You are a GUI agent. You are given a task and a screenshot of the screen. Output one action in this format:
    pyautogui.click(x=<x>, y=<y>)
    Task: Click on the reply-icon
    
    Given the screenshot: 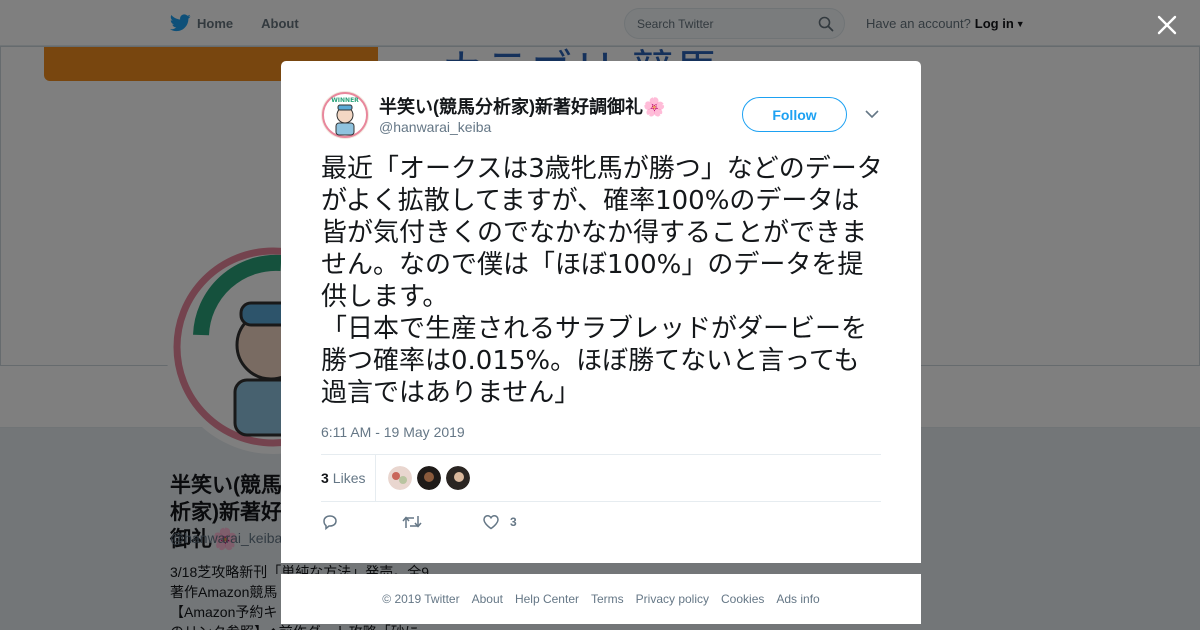 What is the action you would take?
    pyautogui.click(x=330, y=523)
    